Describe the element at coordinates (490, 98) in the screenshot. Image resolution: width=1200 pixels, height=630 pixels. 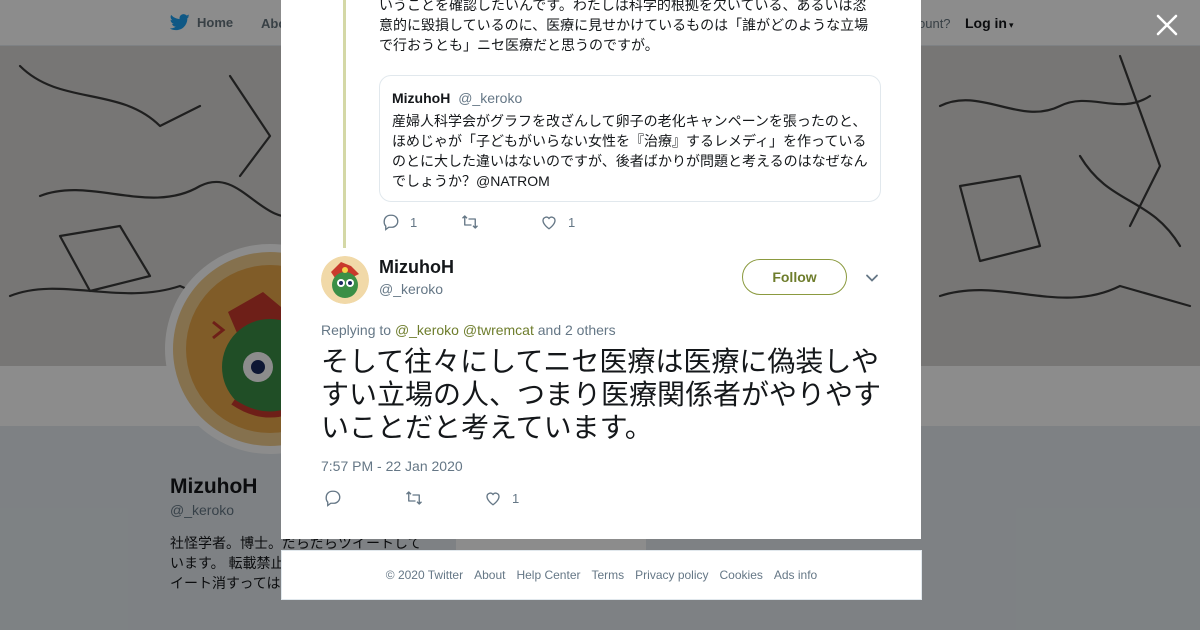
I see `quoted-author-handle: @_keroko` at that location.